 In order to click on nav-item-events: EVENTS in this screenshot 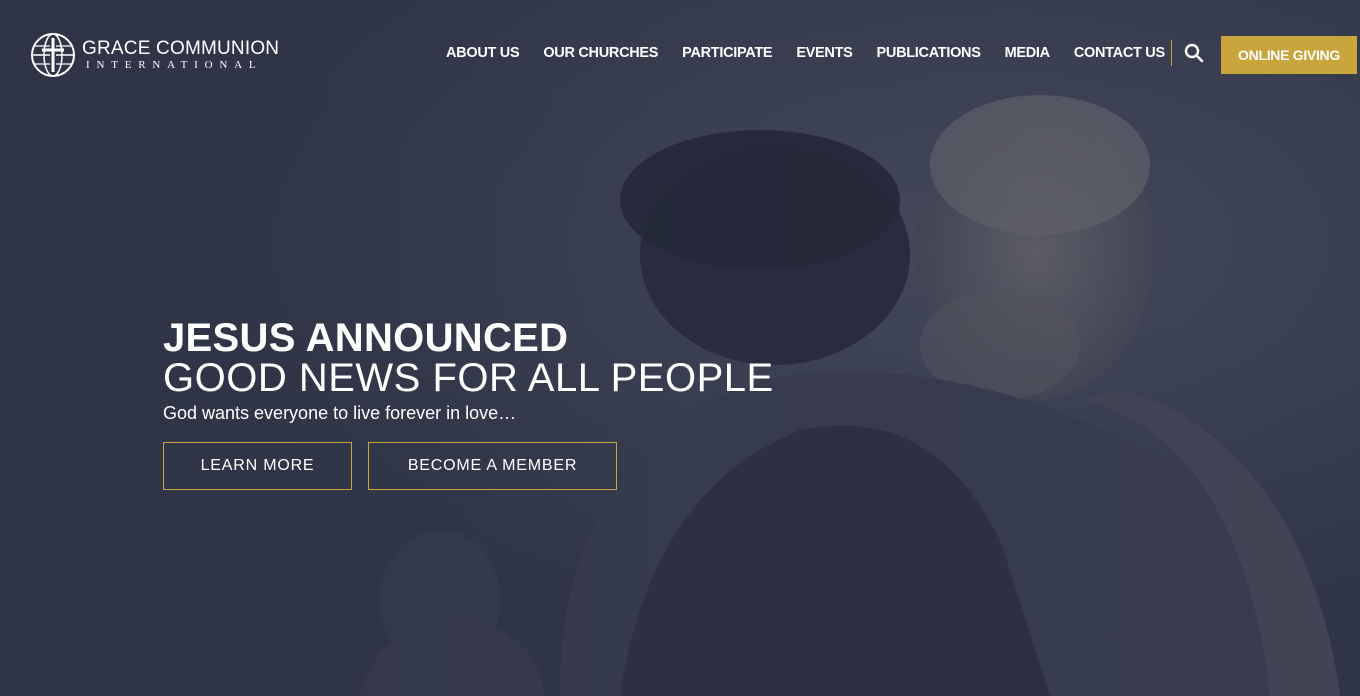, I will do `click(824, 53)`.